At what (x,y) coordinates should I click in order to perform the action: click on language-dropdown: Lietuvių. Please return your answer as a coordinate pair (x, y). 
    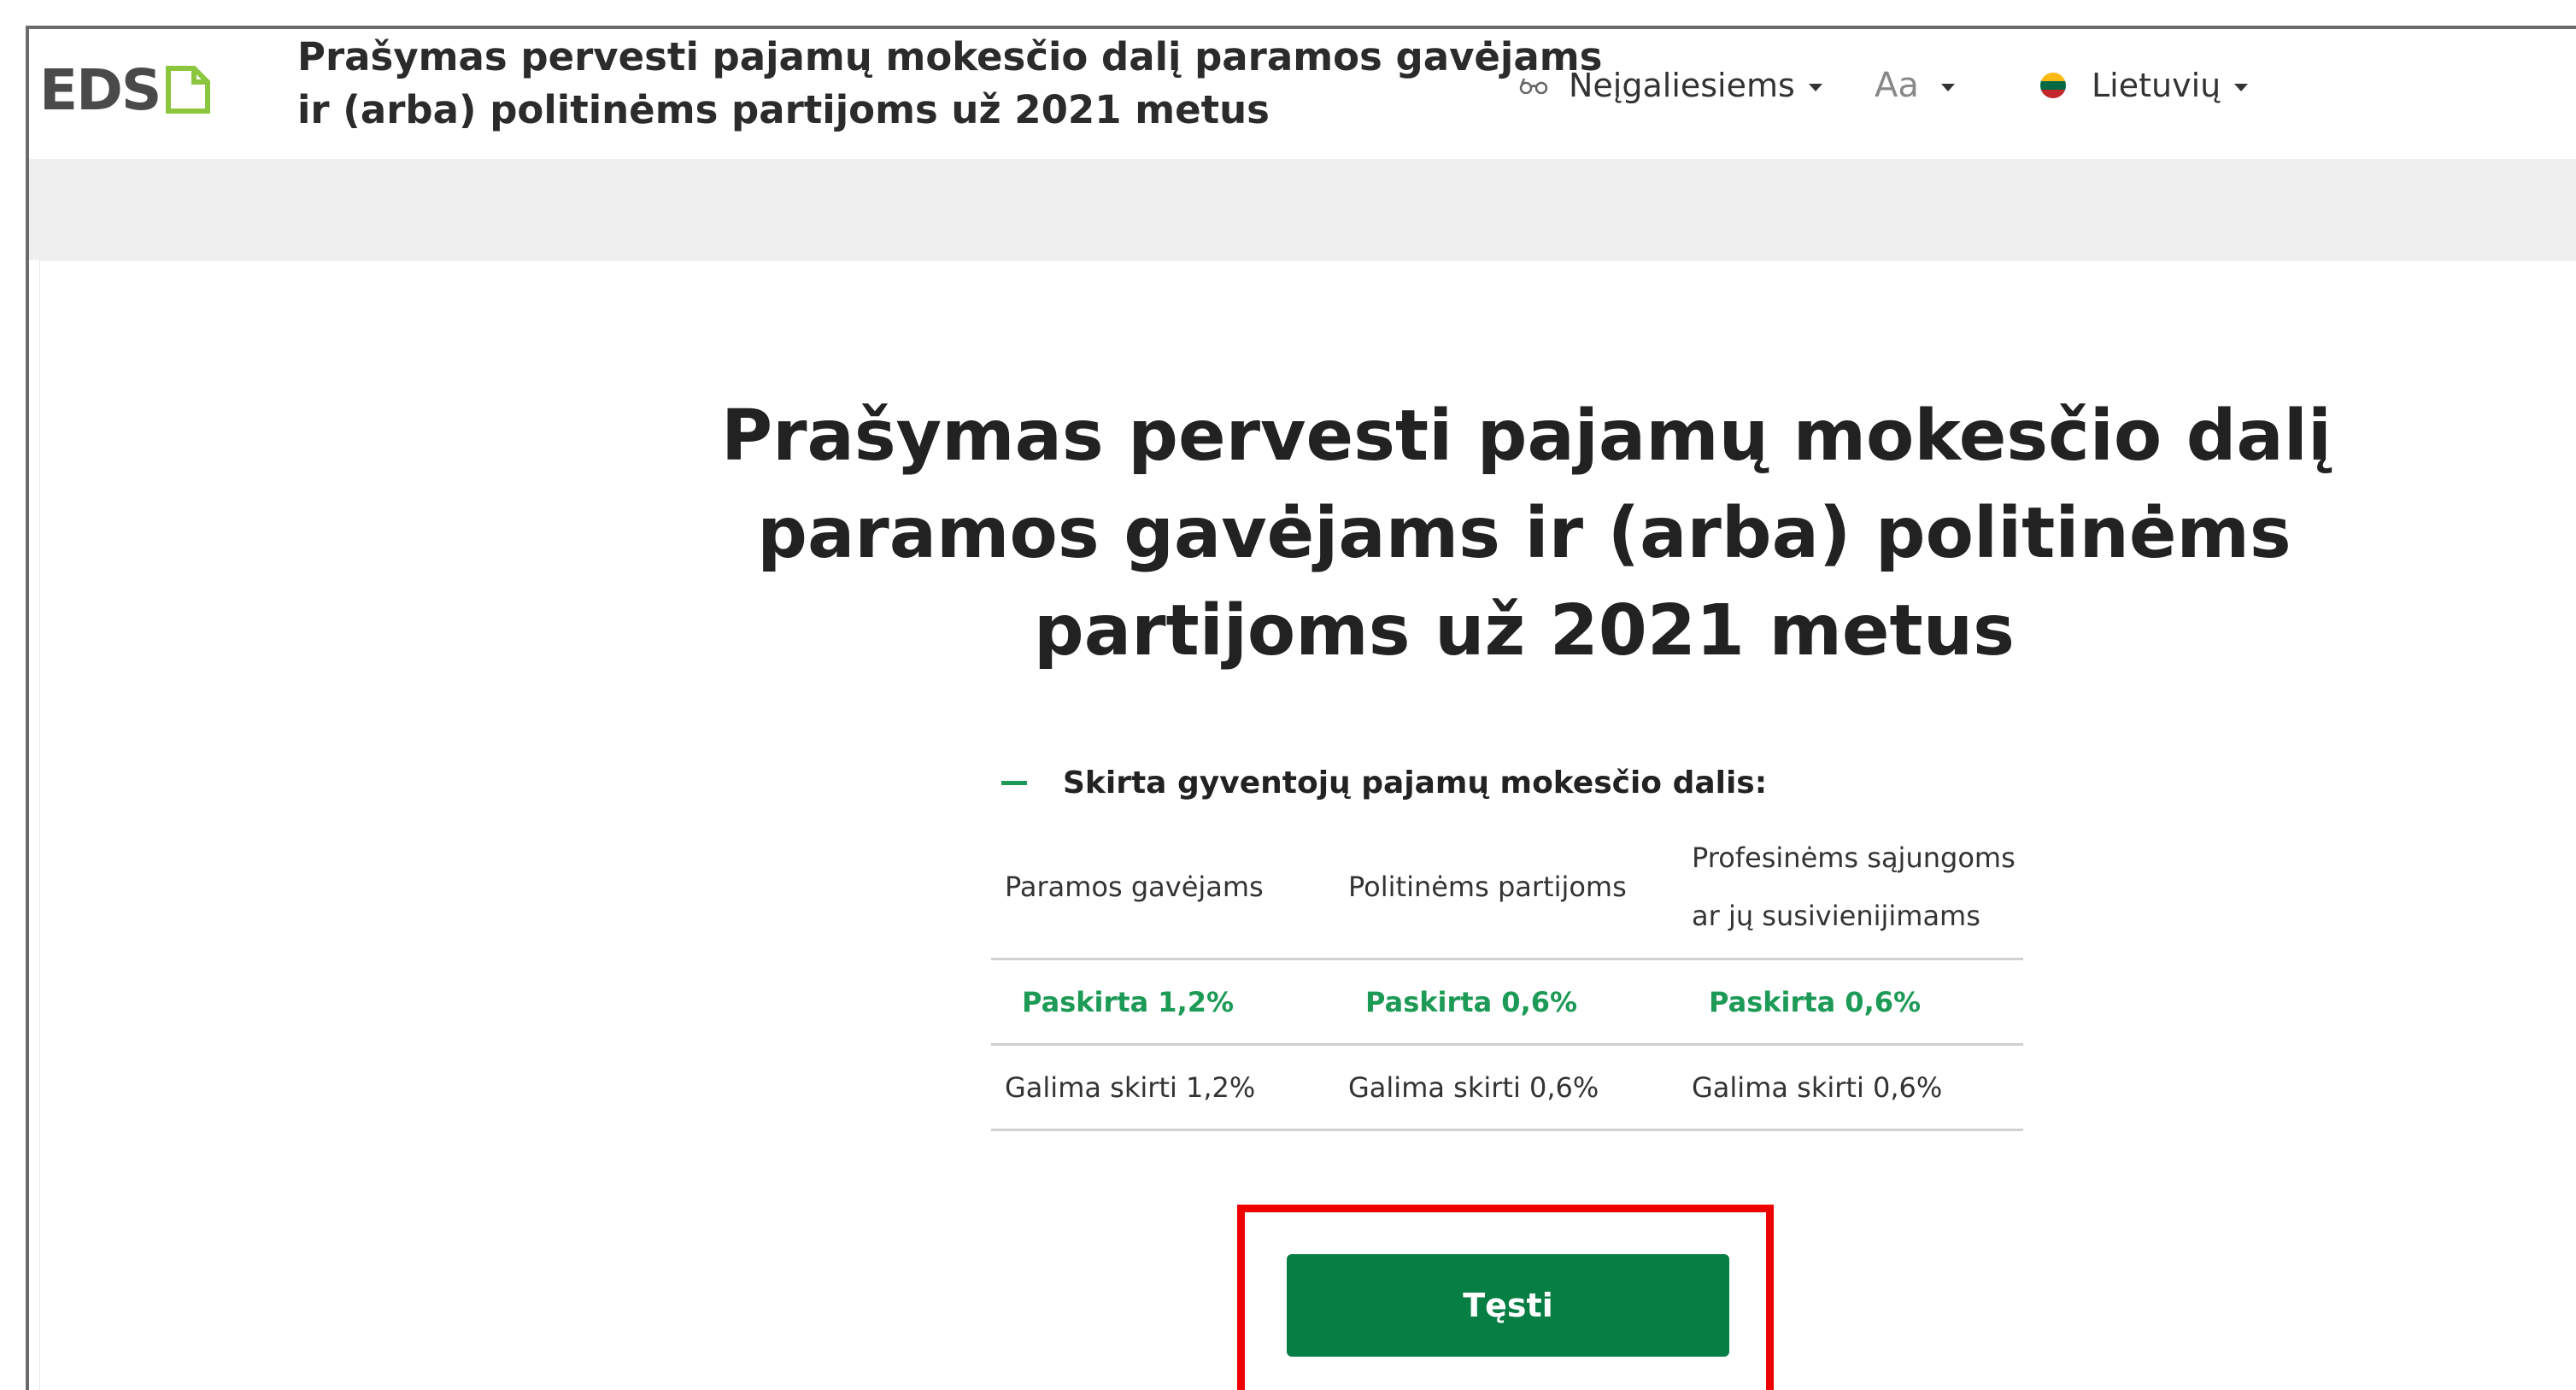
    Looking at the image, I should click on (2144, 85).